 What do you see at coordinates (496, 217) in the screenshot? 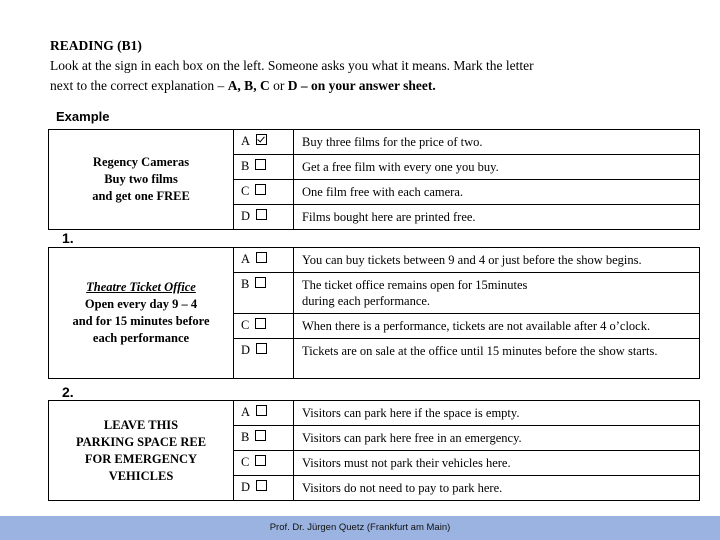
I see `option-text: Films bought here are printed free.` at bounding box center [496, 217].